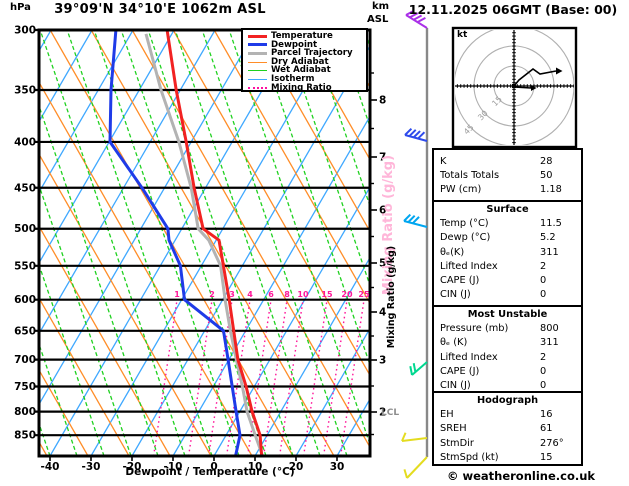 This screenshot has height=486, width=629. What do you see at coordinates (470, 176) in the screenshot?
I see `stat-label: Totals Totals` at bounding box center [470, 176].